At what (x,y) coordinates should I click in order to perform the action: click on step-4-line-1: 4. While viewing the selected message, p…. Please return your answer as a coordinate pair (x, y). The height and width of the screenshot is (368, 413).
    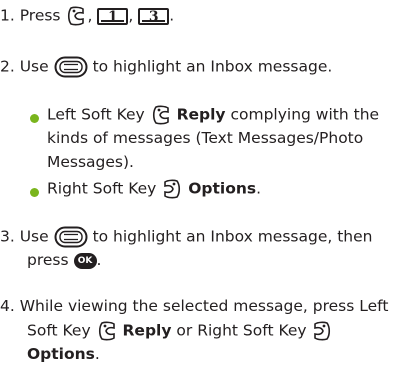
    Looking at the image, I should click on (194, 306).